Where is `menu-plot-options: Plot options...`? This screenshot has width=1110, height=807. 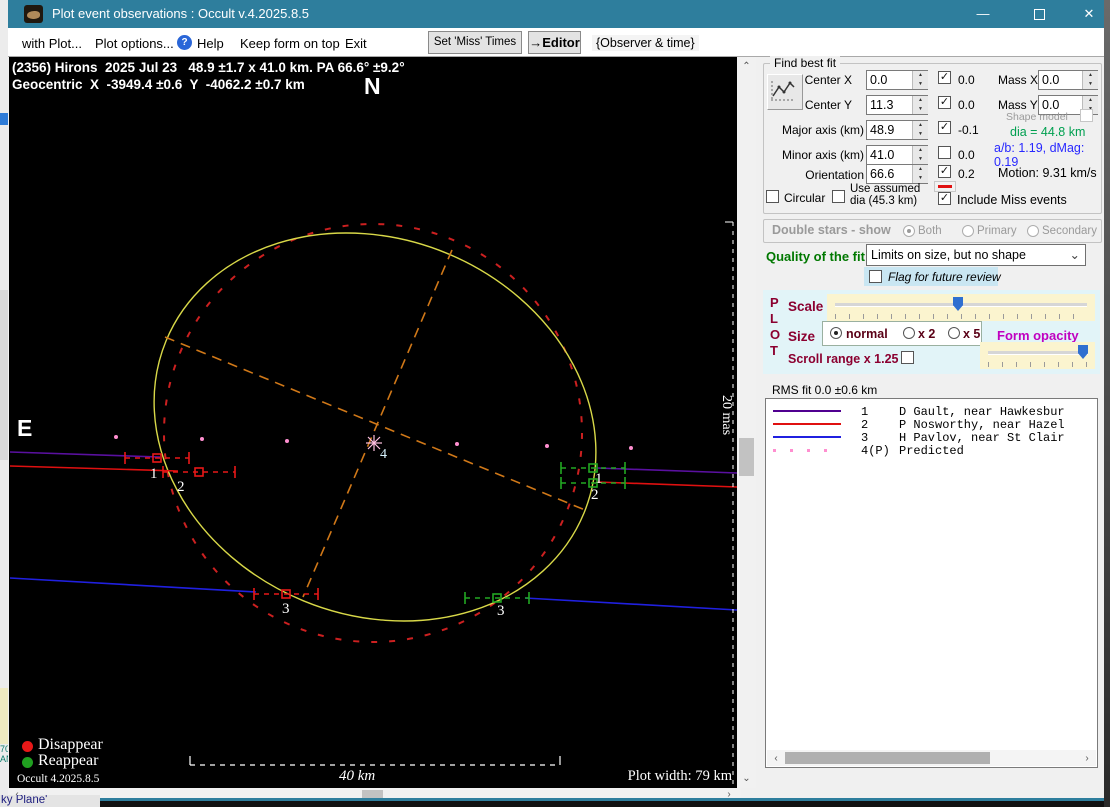
menu-plot-options: Plot options... is located at coordinates (134, 43).